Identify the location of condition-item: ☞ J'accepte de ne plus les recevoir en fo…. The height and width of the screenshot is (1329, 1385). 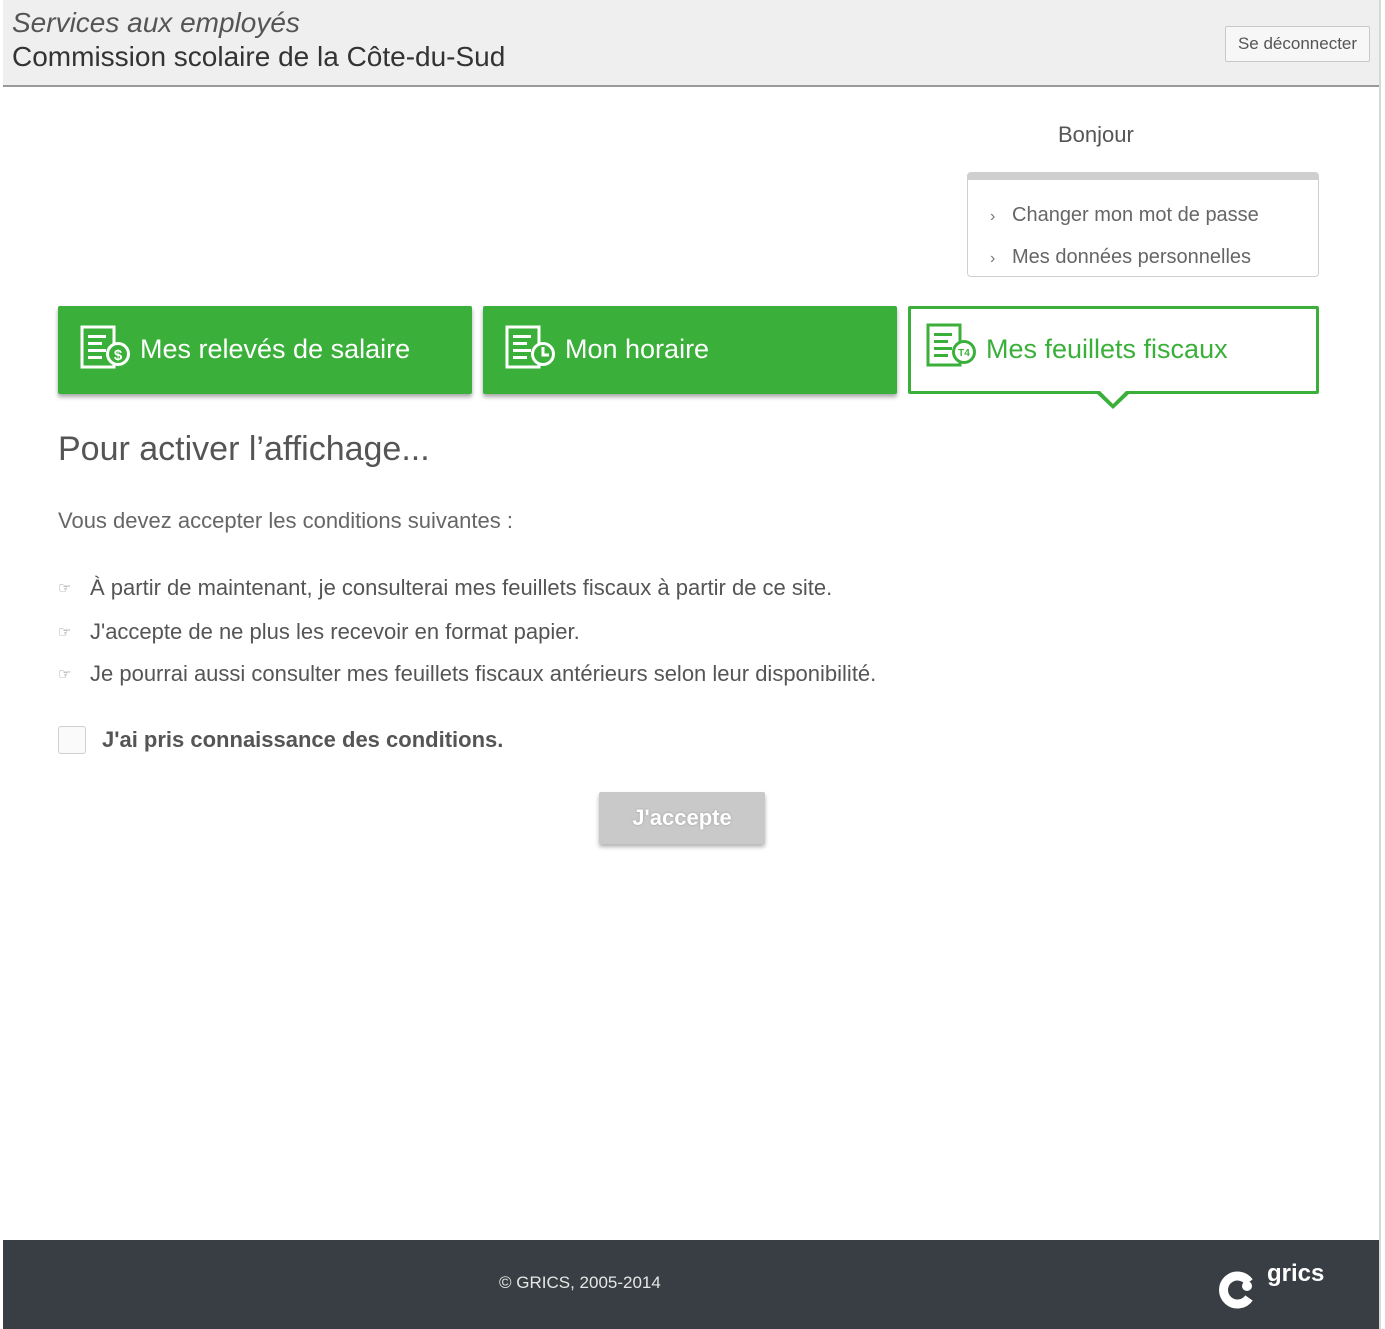
(319, 632).